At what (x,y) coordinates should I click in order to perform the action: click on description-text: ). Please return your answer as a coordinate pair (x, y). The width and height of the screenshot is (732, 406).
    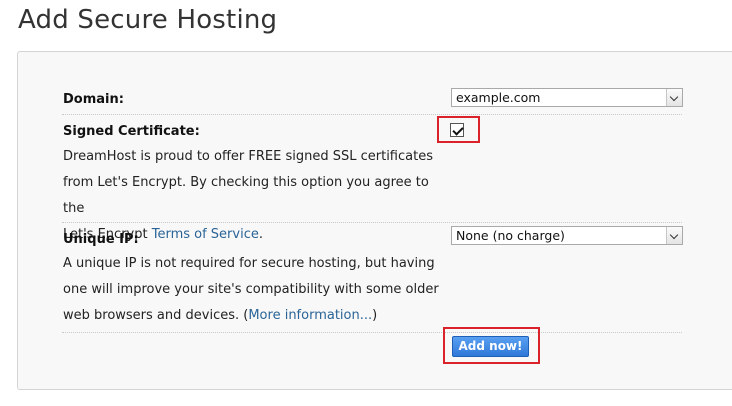
    Looking at the image, I should click on (375, 315).